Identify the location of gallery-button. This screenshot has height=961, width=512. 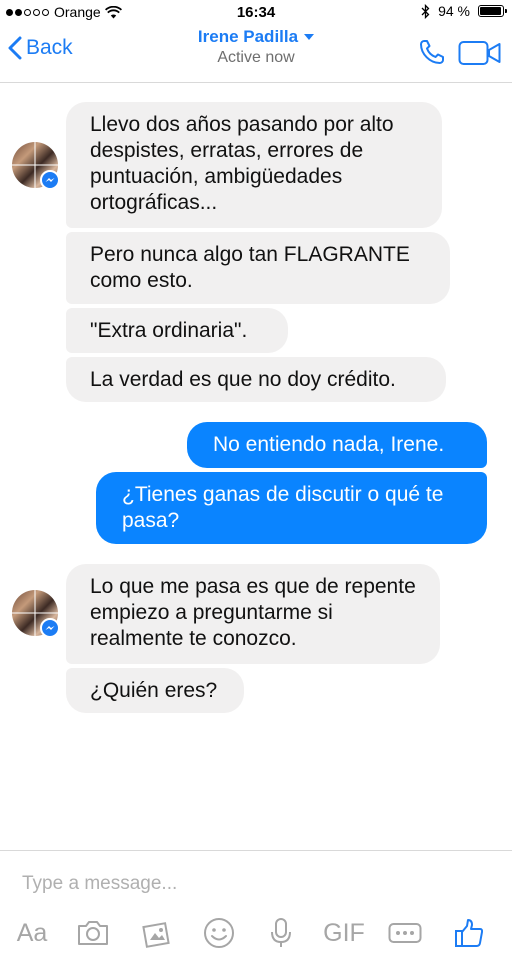
(157, 933).